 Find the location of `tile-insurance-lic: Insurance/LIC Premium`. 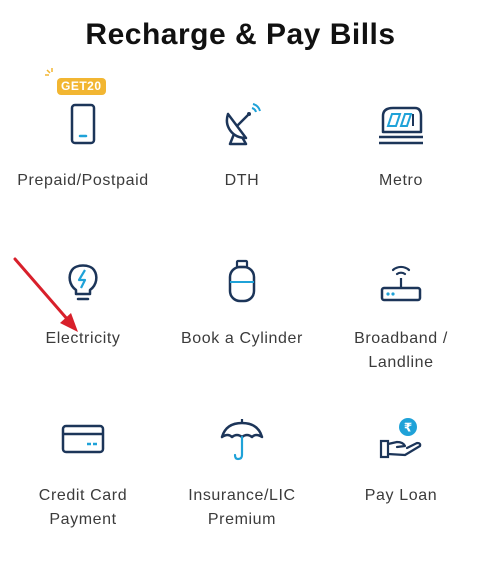

tile-insurance-lic: Insurance/LIC Premium is located at coordinates (242, 490).